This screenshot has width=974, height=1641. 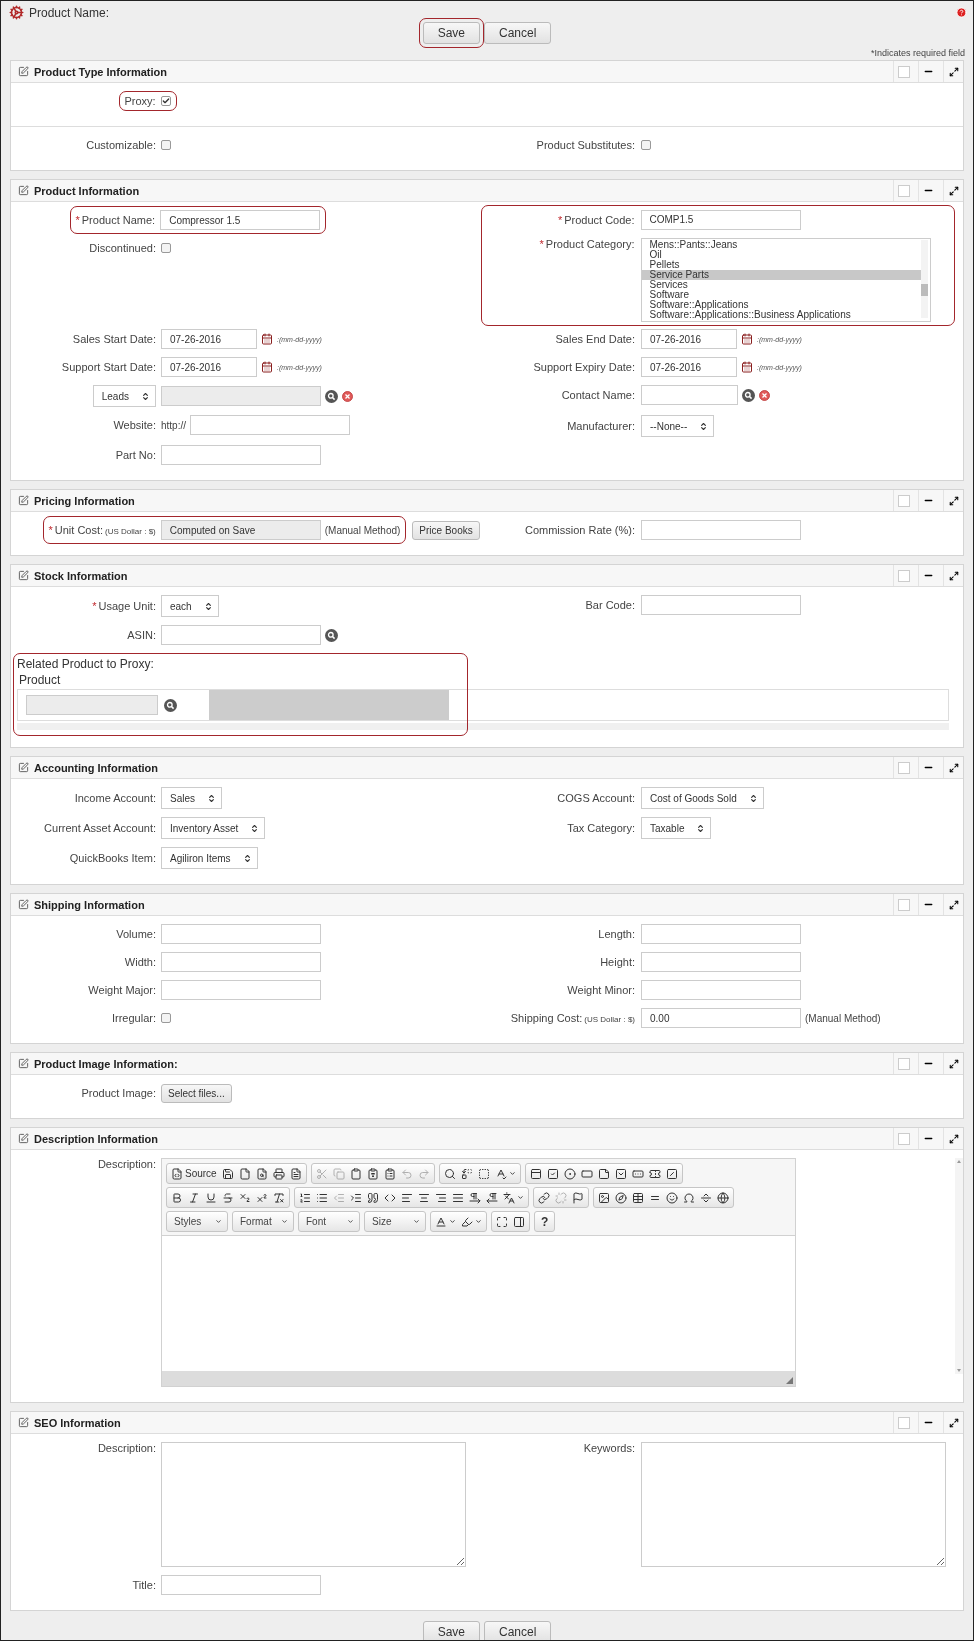 What do you see at coordinates (781, 254) in the screenshot?
I see `list-option: Oil` at bounding box center [781, 254].